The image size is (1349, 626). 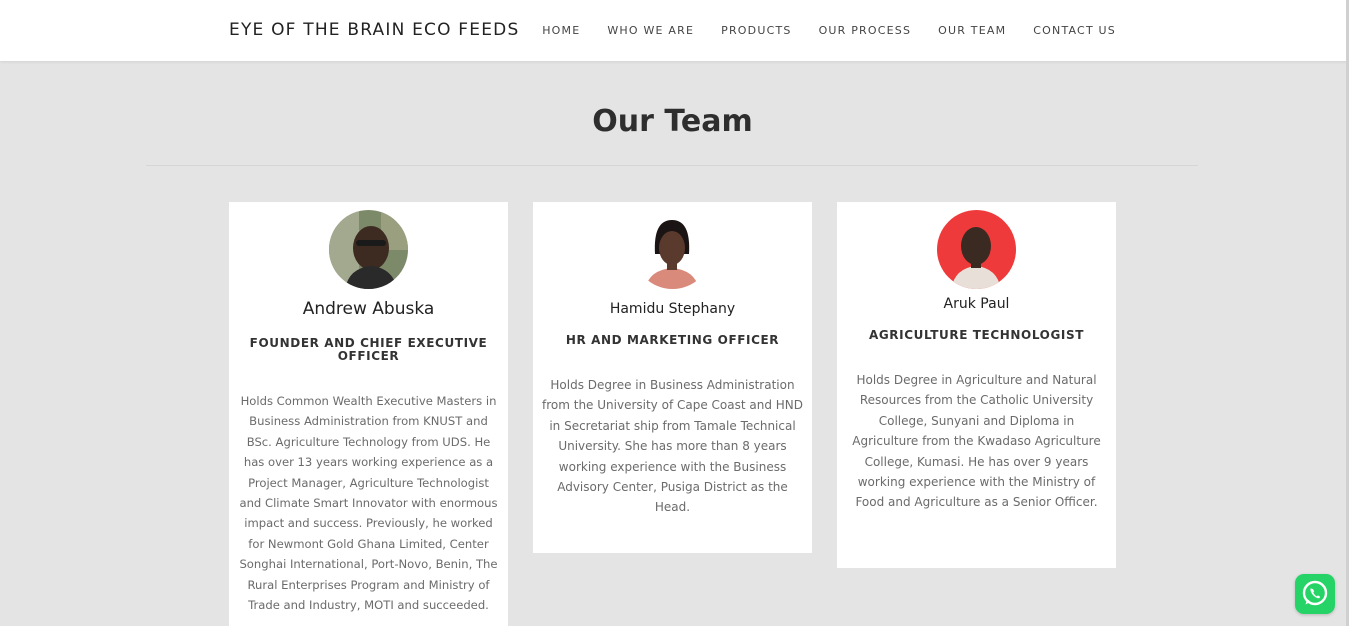 What do you see at coordinates (976, 335) in the screenshot?
I see `member-role: AGRICULTURE TECHNOLOGIST` at bounding box center [976, 335].